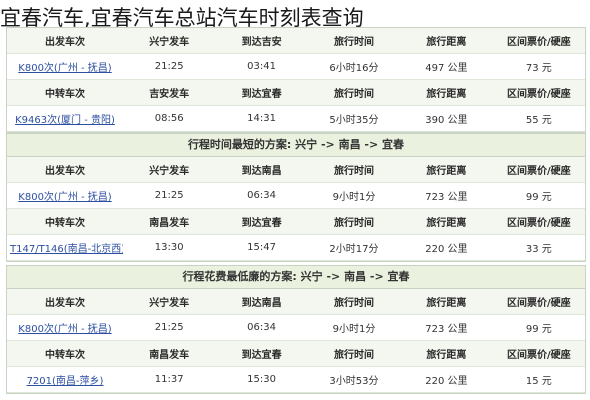  I want to click on table-cell: 390 公里, so click(446, 118).